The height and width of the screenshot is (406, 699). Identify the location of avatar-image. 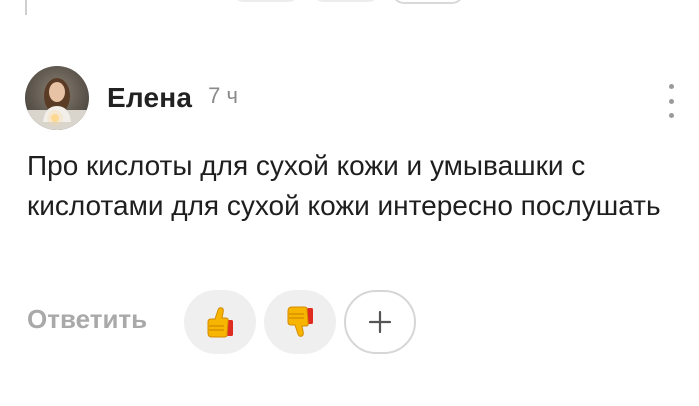
(57, 98).